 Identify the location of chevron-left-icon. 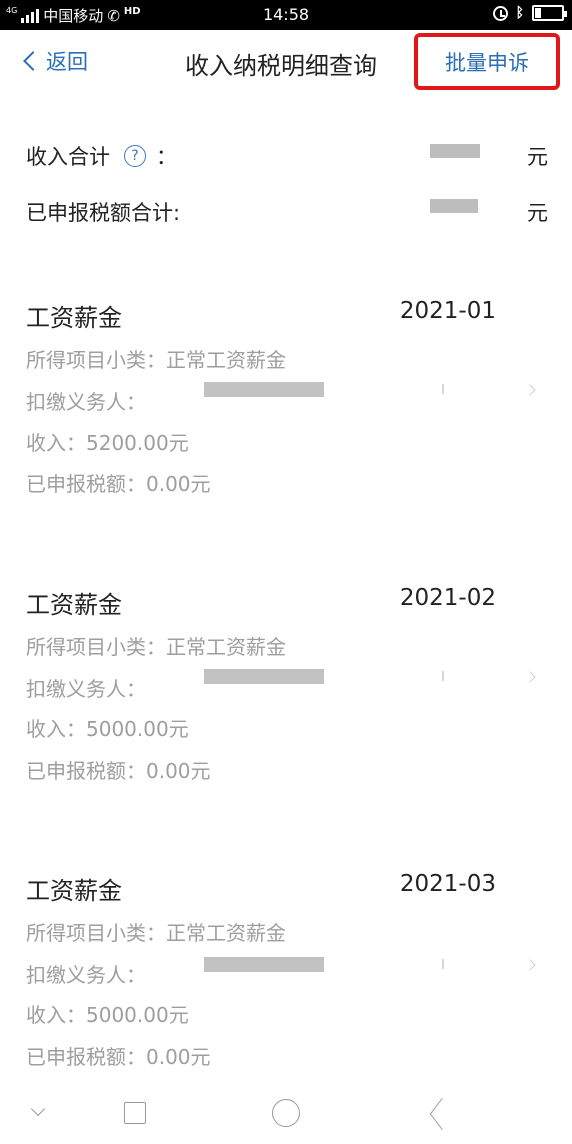
(33, 61).